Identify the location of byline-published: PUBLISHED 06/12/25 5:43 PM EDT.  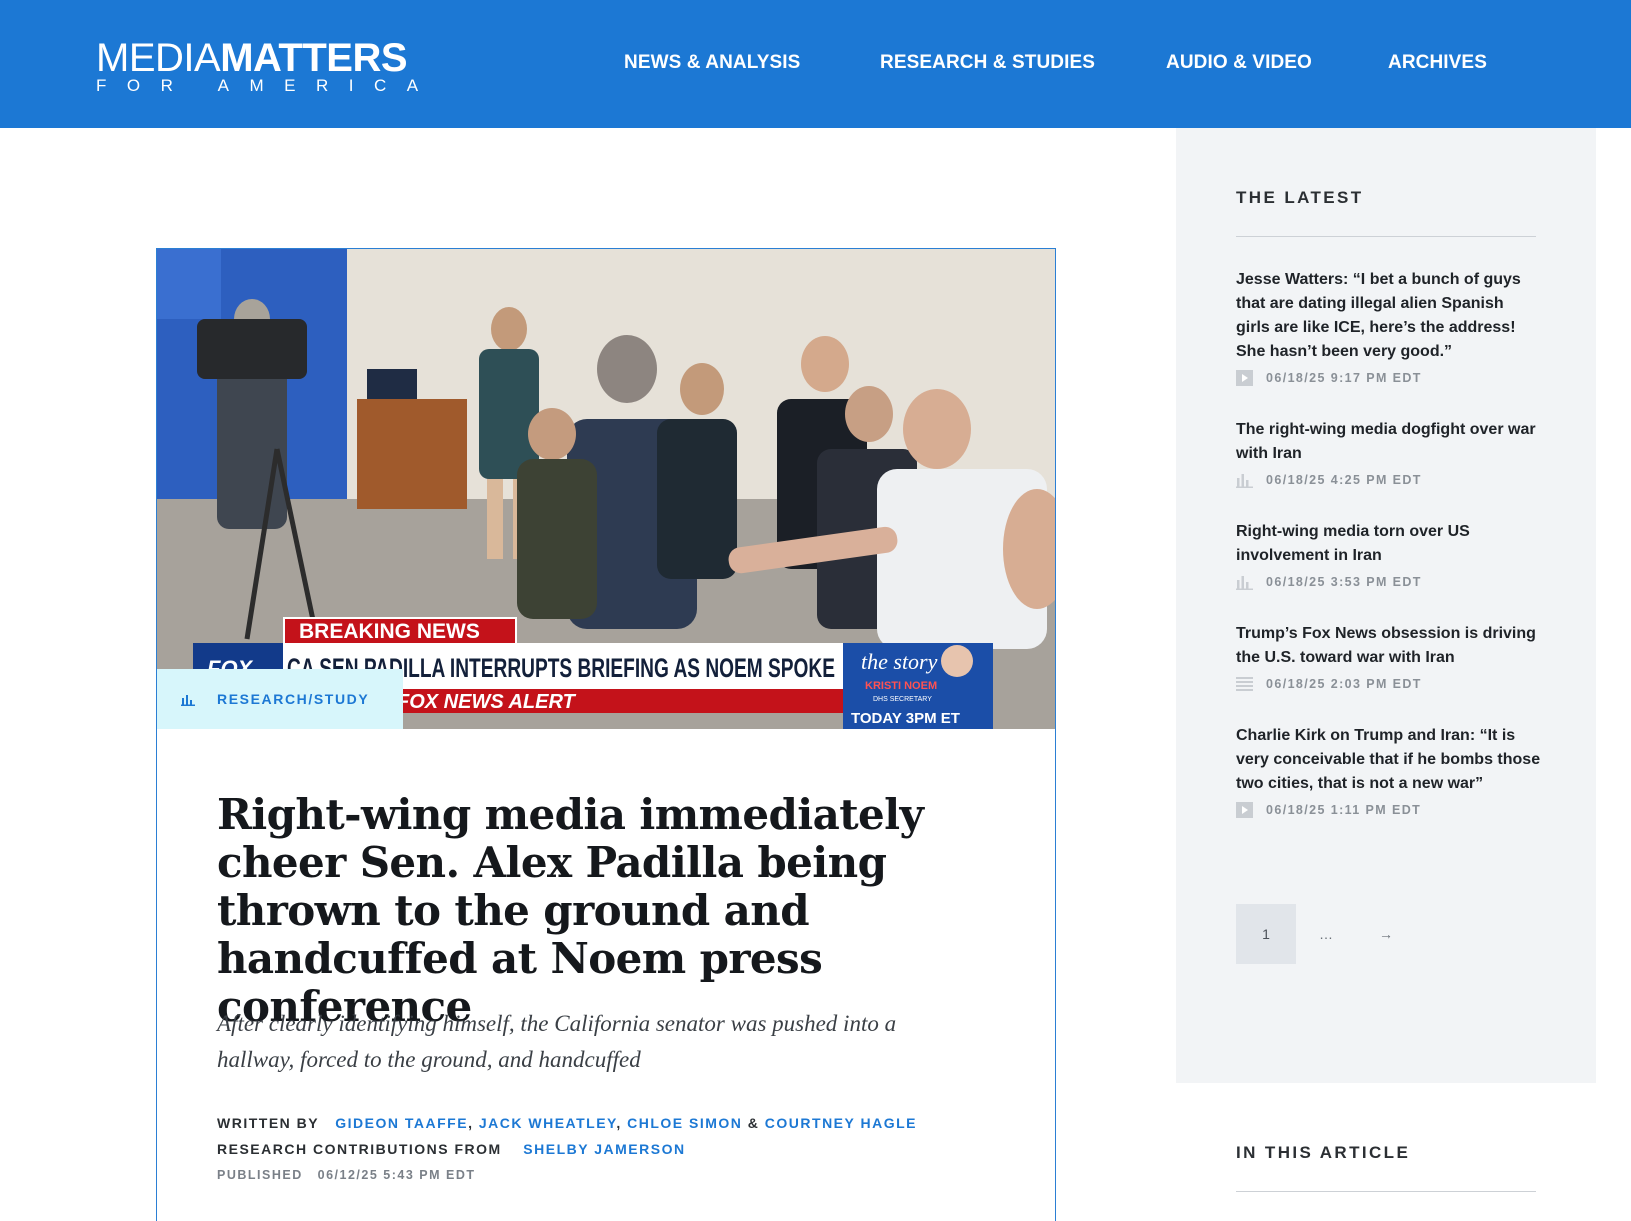
(346, 1175).